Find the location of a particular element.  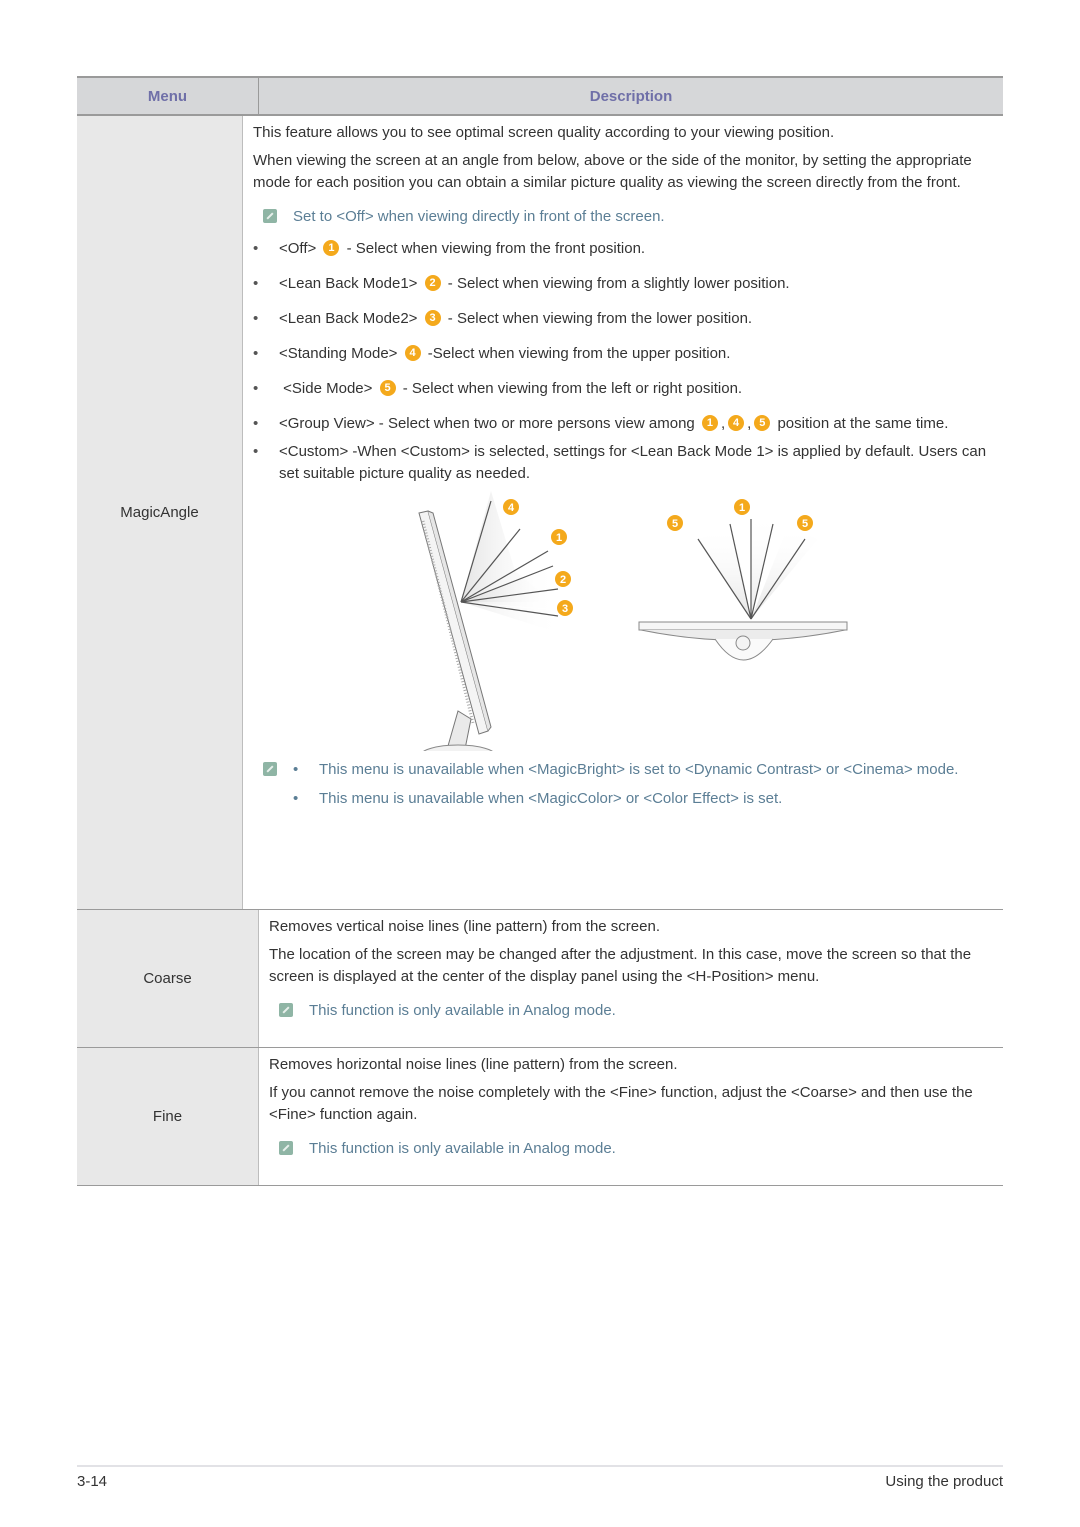

badge-label: 4 is located at coordinates (511, 508).